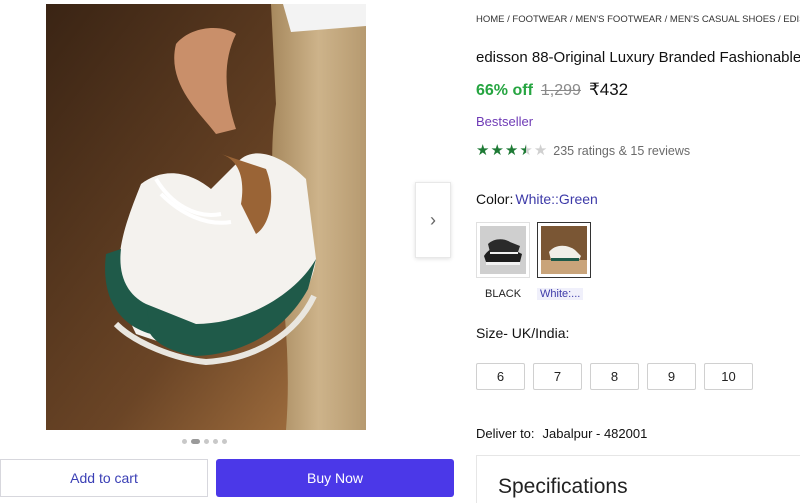 Image resolution: width=800 pixels, height=503 pixels. I want to click on size-option-6: 6, so click(500, 376).